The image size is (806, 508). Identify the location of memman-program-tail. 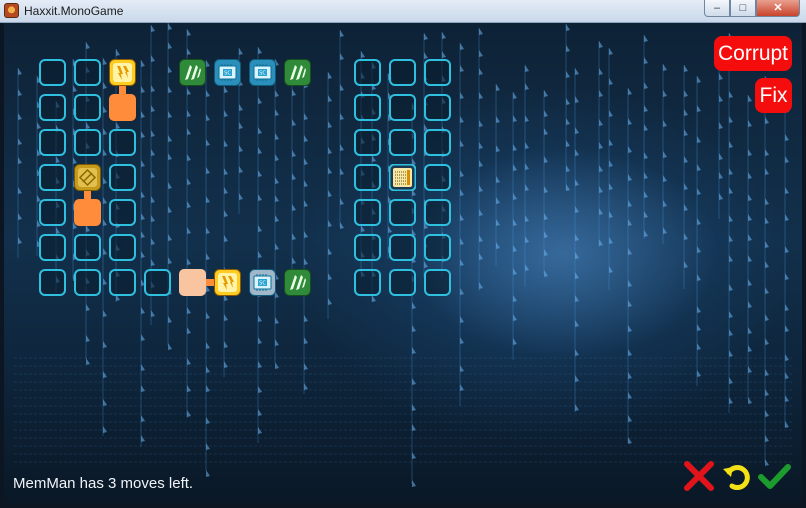
(192, 282).